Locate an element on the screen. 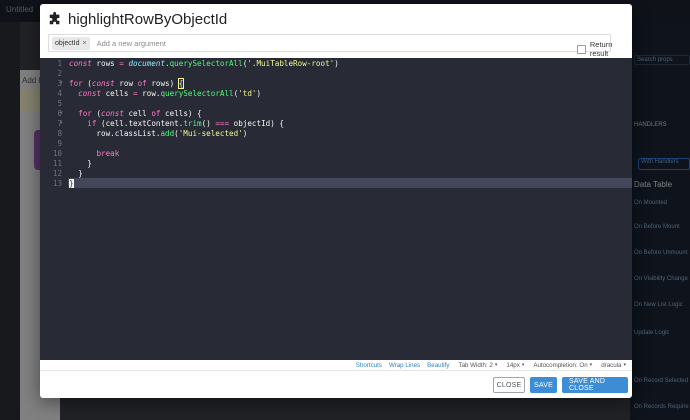 The height and width of the screenshot is (420, 690). tab-width-select: Tab Width: 2 ▾ is located at coordinates (477, 365).